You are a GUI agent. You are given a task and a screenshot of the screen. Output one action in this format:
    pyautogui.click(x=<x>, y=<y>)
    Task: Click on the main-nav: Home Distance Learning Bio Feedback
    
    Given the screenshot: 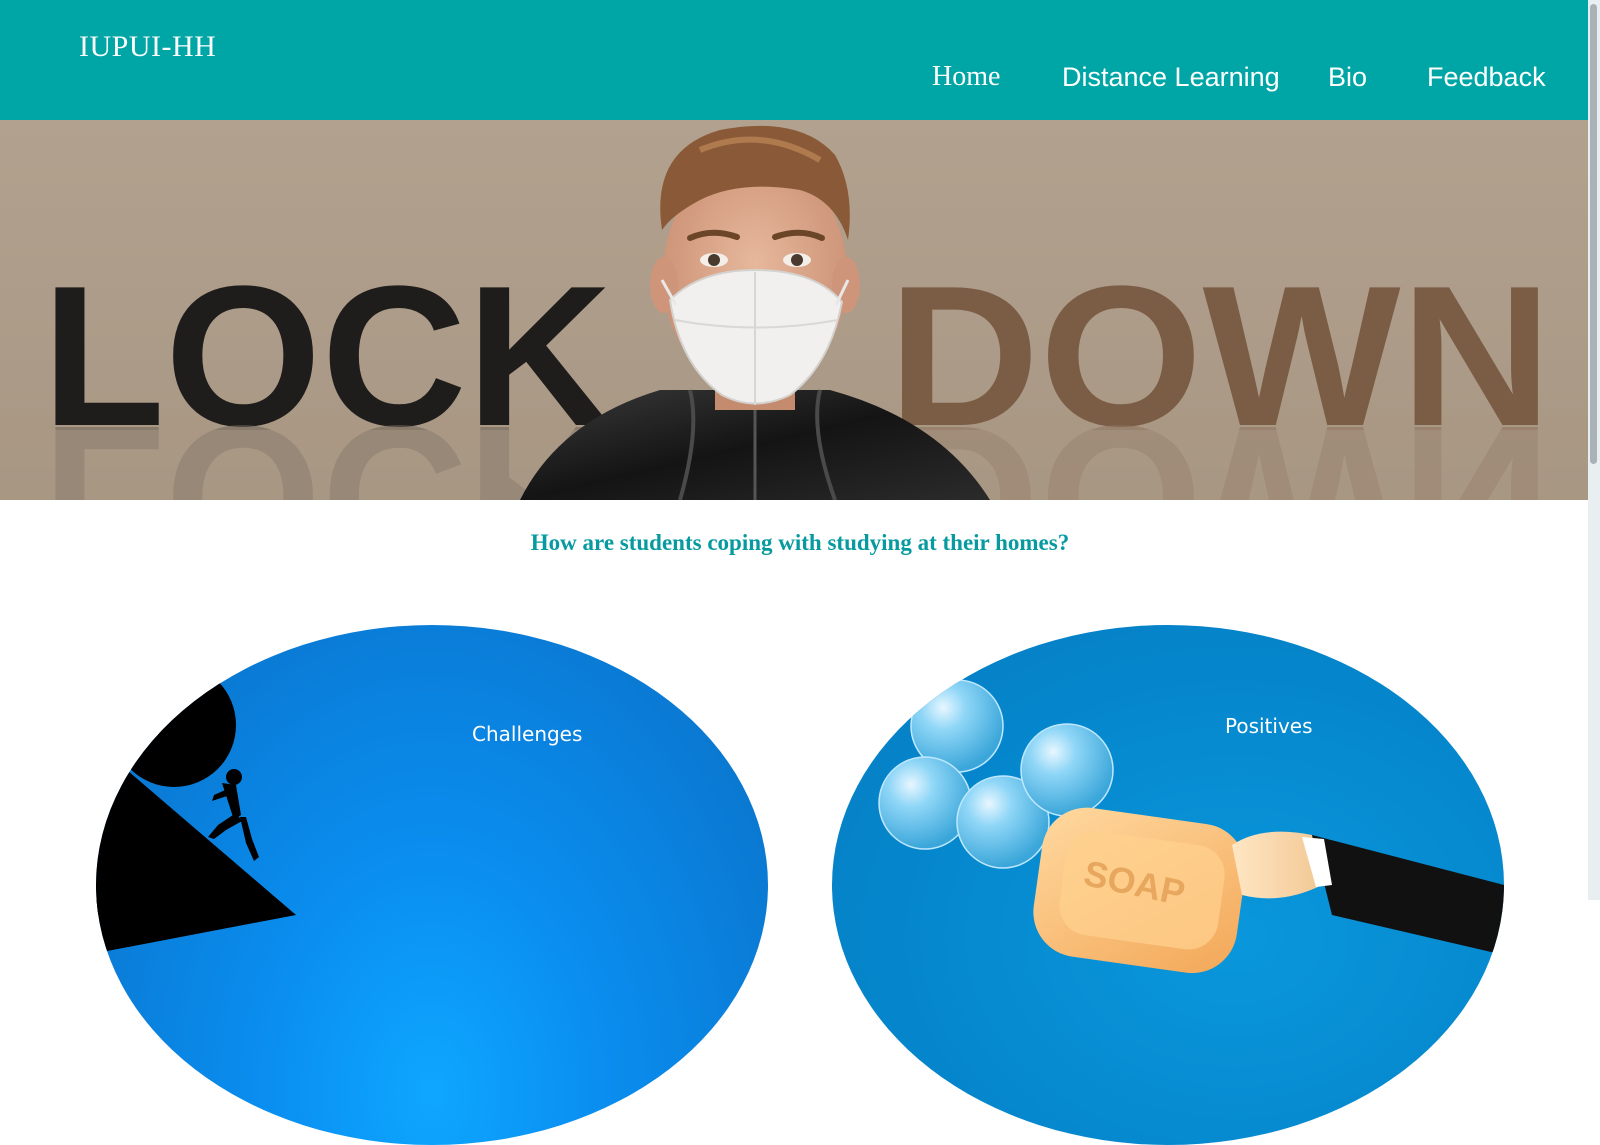 What is the action you would take?
    pyautogui.click(x=800, y=81)
    